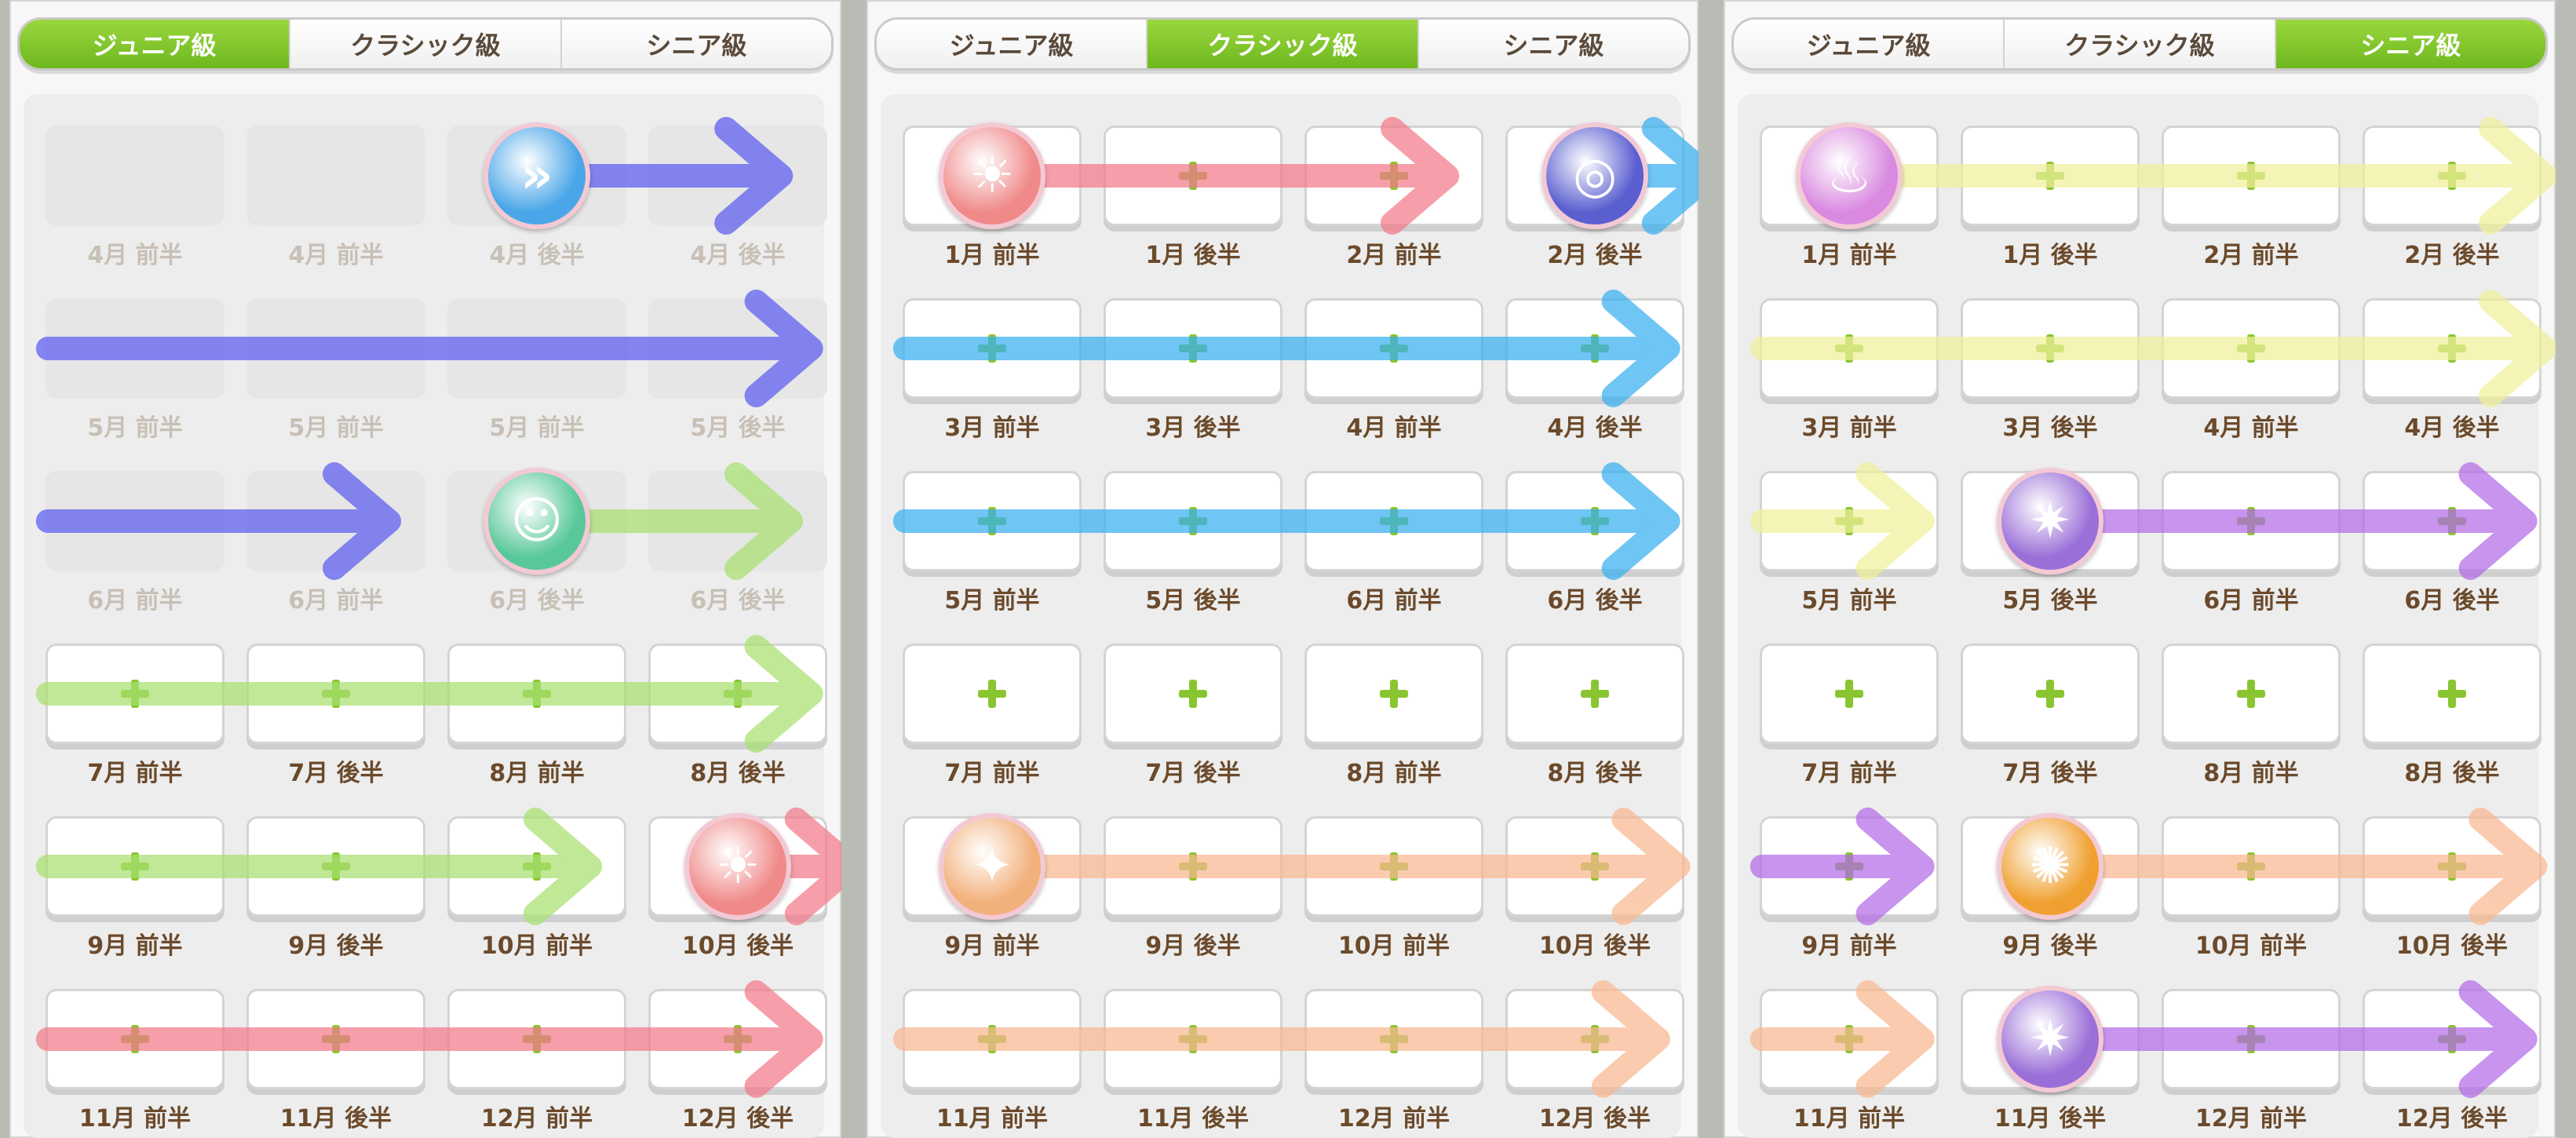 This screenshot has height=1138, width=2576. I want to click on slot-date-label: 7月 後半, so click(2050, 773).